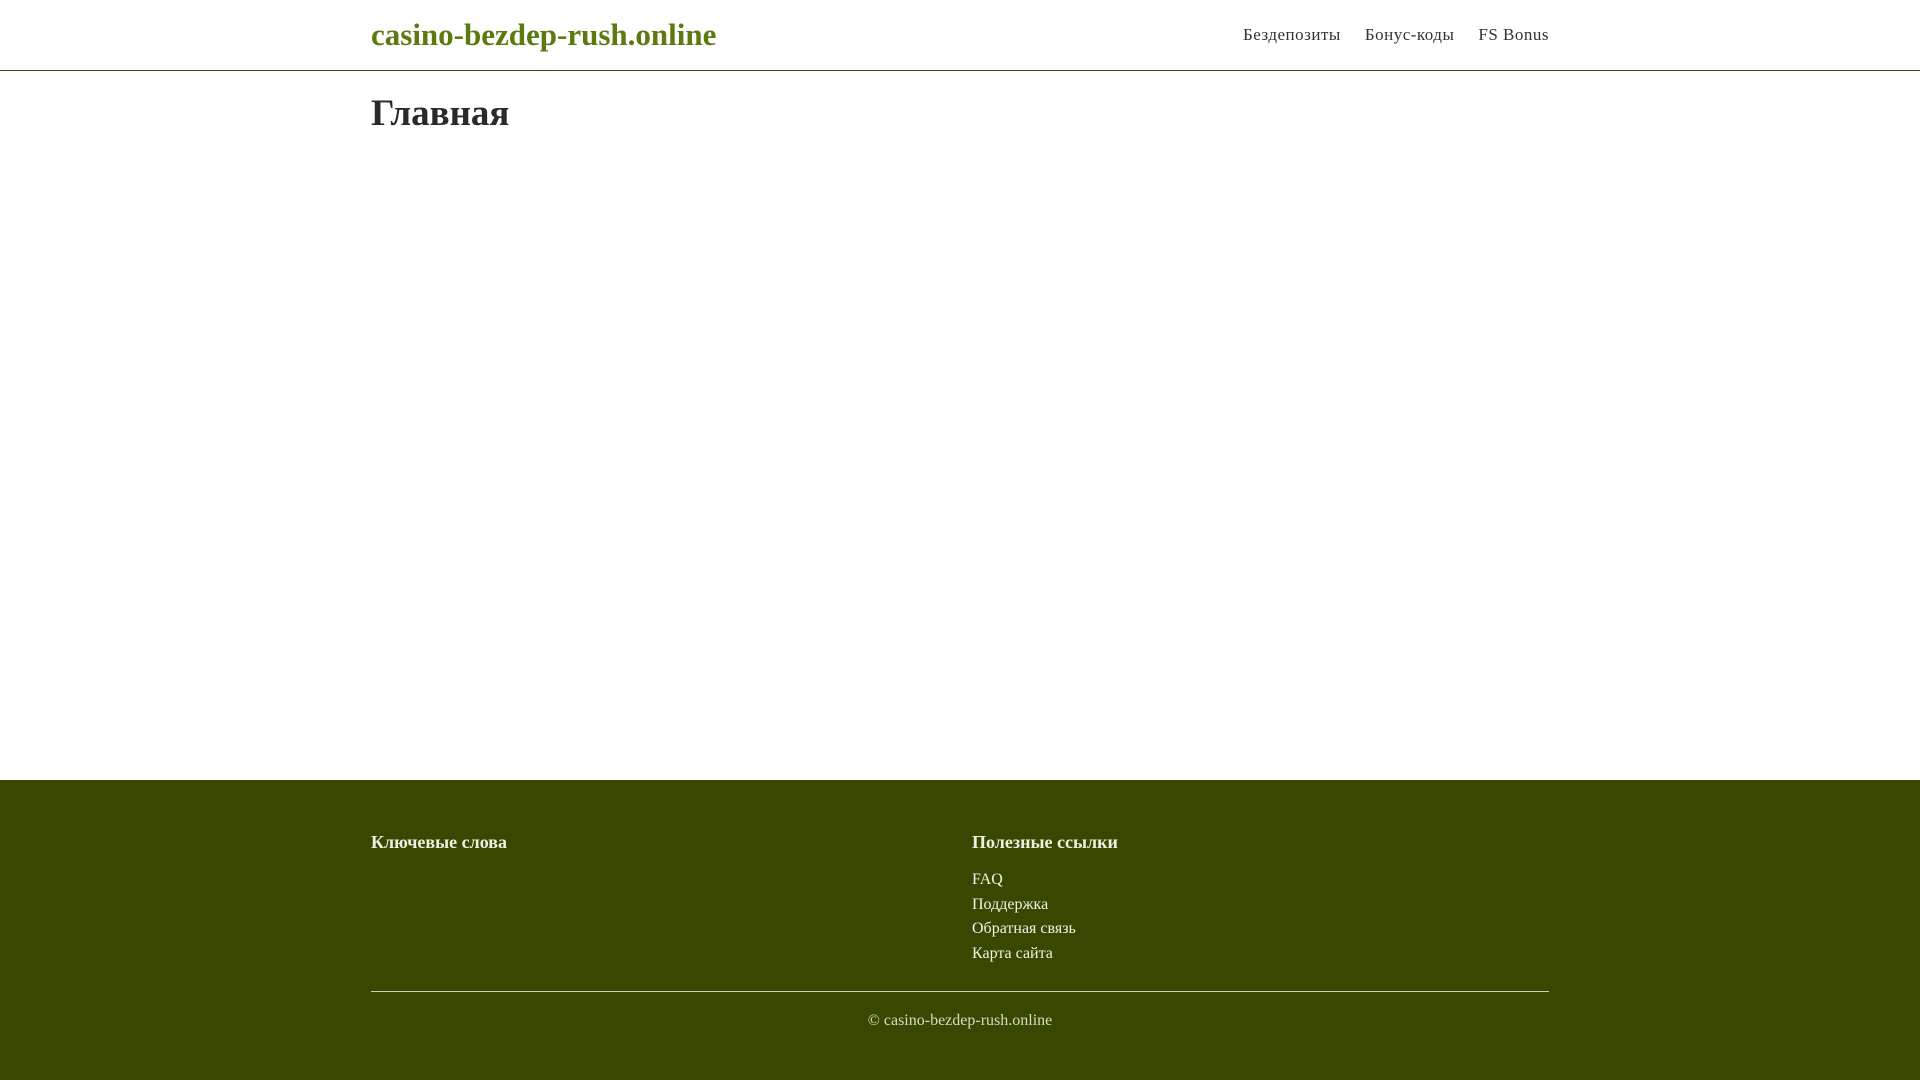 The width and height of the screenshot is (1920, 1080). I want to click on list-item: Поддержка, so click(1024, 905).